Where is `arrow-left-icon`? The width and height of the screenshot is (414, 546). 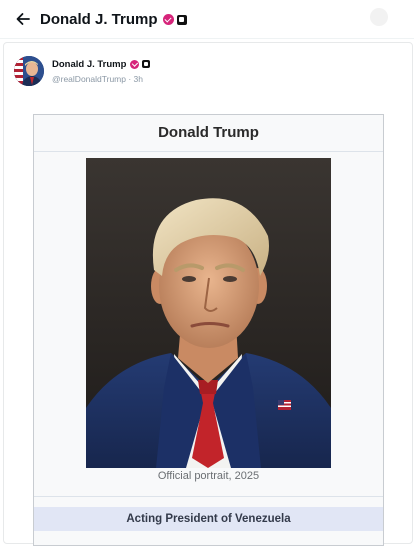
arrow-left-icon is located at coordinates (23, 19).